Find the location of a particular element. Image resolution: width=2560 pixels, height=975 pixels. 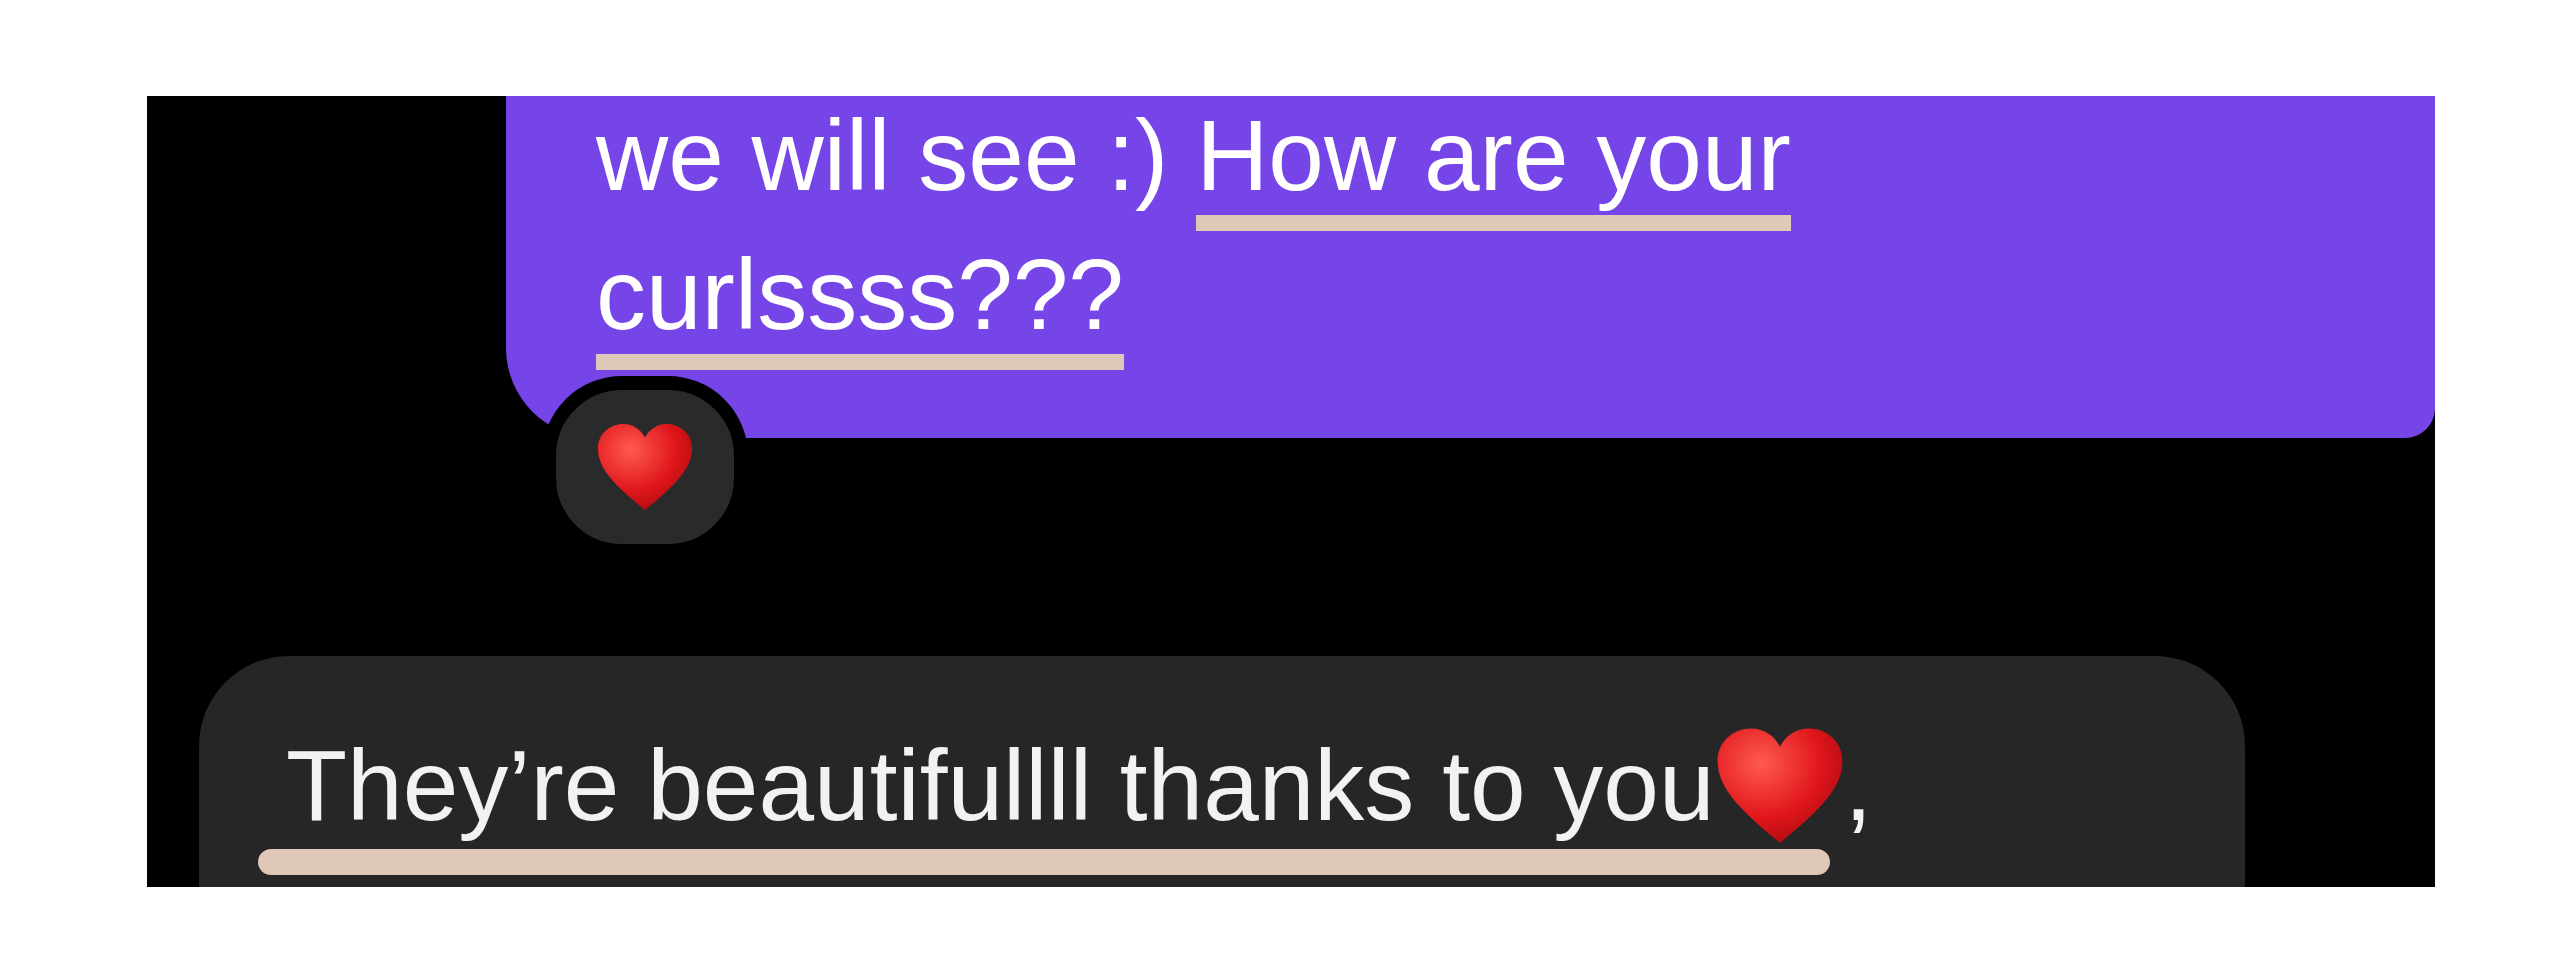

message-text: , is located at coordinates (1858, 785).